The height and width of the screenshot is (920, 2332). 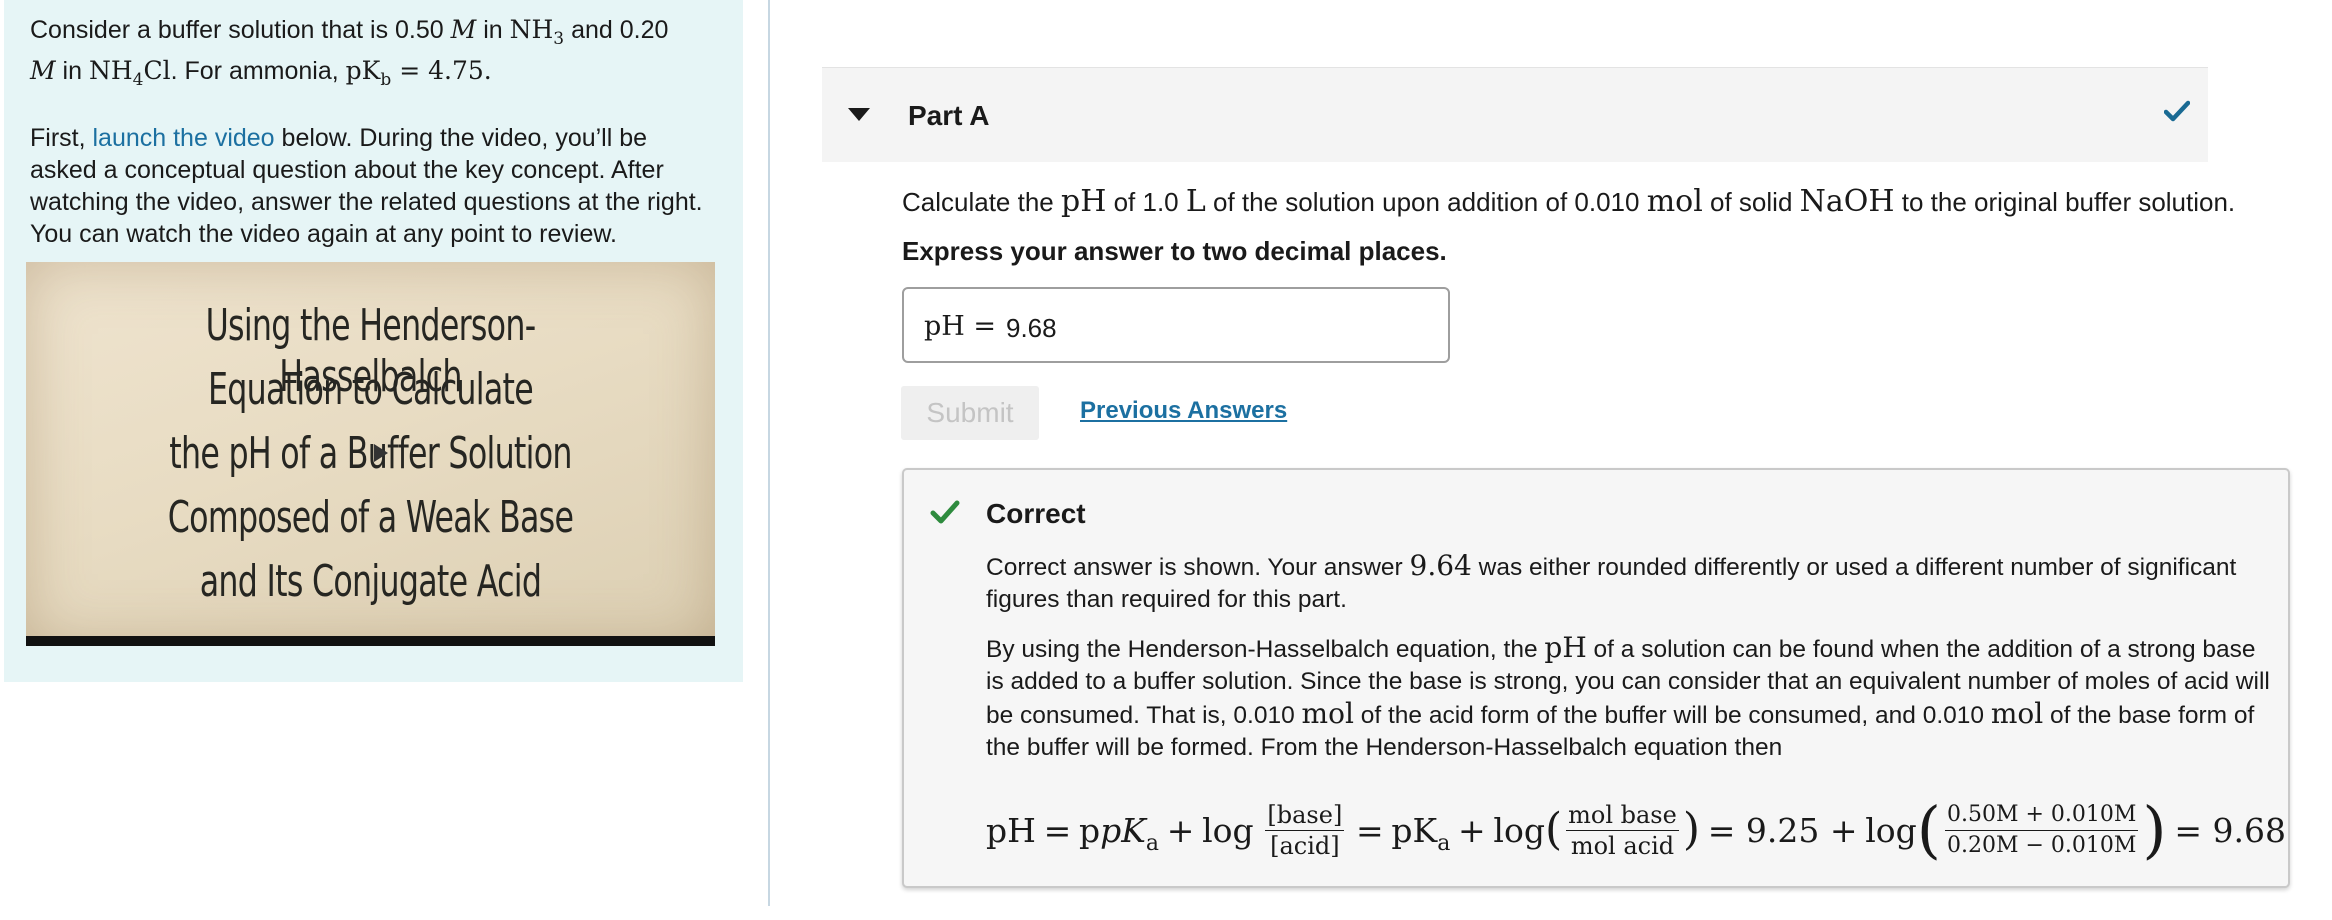 What do you see at coordinates (531, 29) in the screenshot?
I see `intro-nh3: NH` at bounding box center [531, 29].